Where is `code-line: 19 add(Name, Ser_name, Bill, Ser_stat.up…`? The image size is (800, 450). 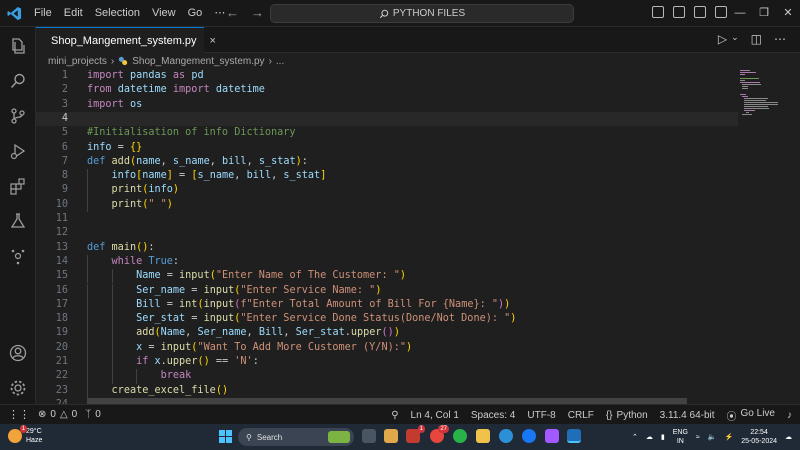 code-line: 19 add(Name, Ser_name, Bill, Ser_stat.up… is located at coordinates (387, 333).